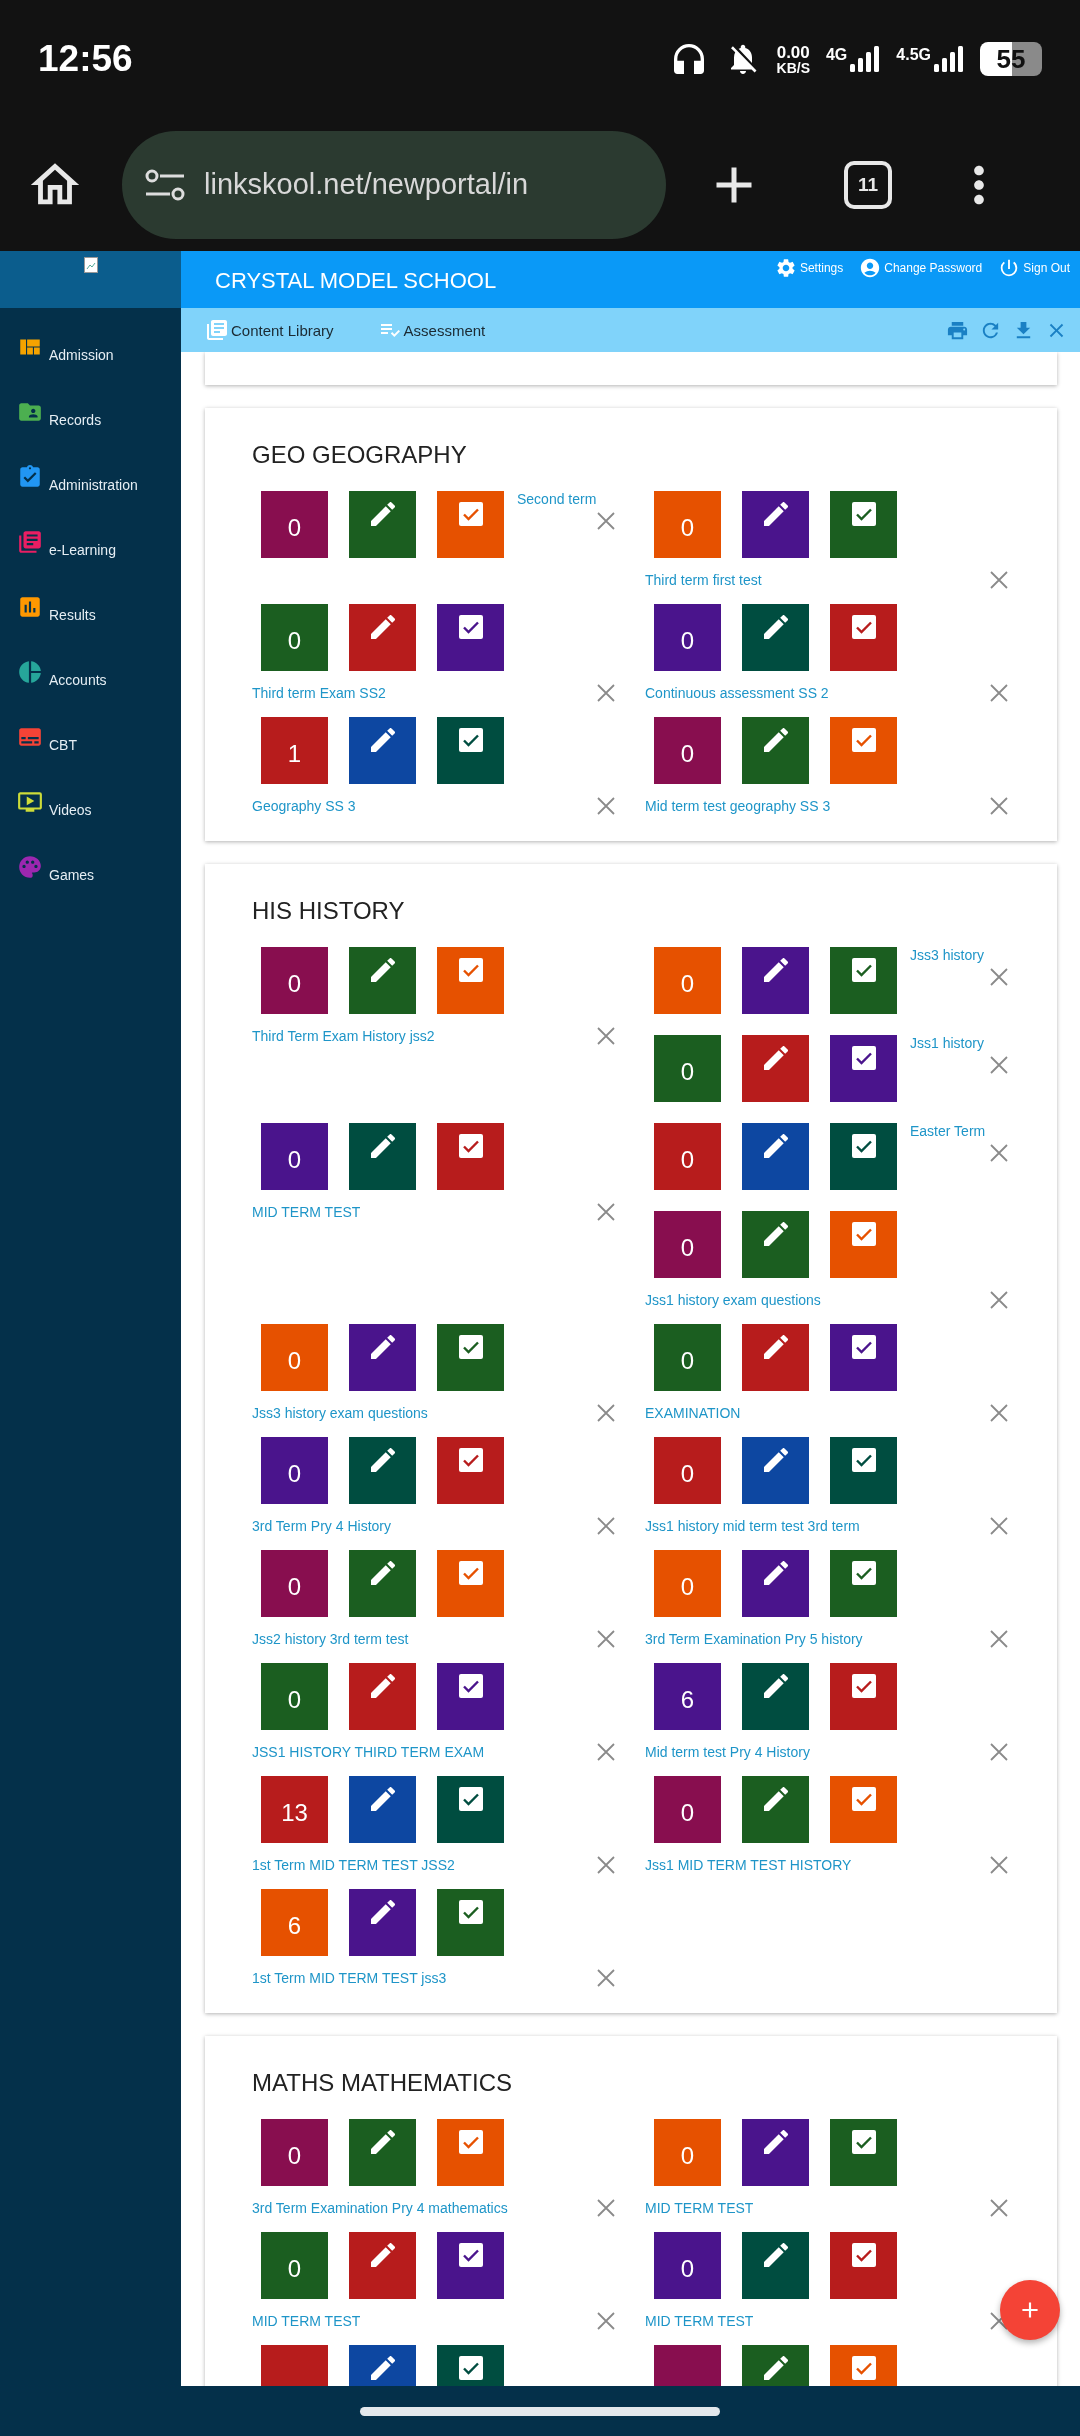  I want to click on assessment-link: 3rd Term Pry 4 History, so click(321, 1526).